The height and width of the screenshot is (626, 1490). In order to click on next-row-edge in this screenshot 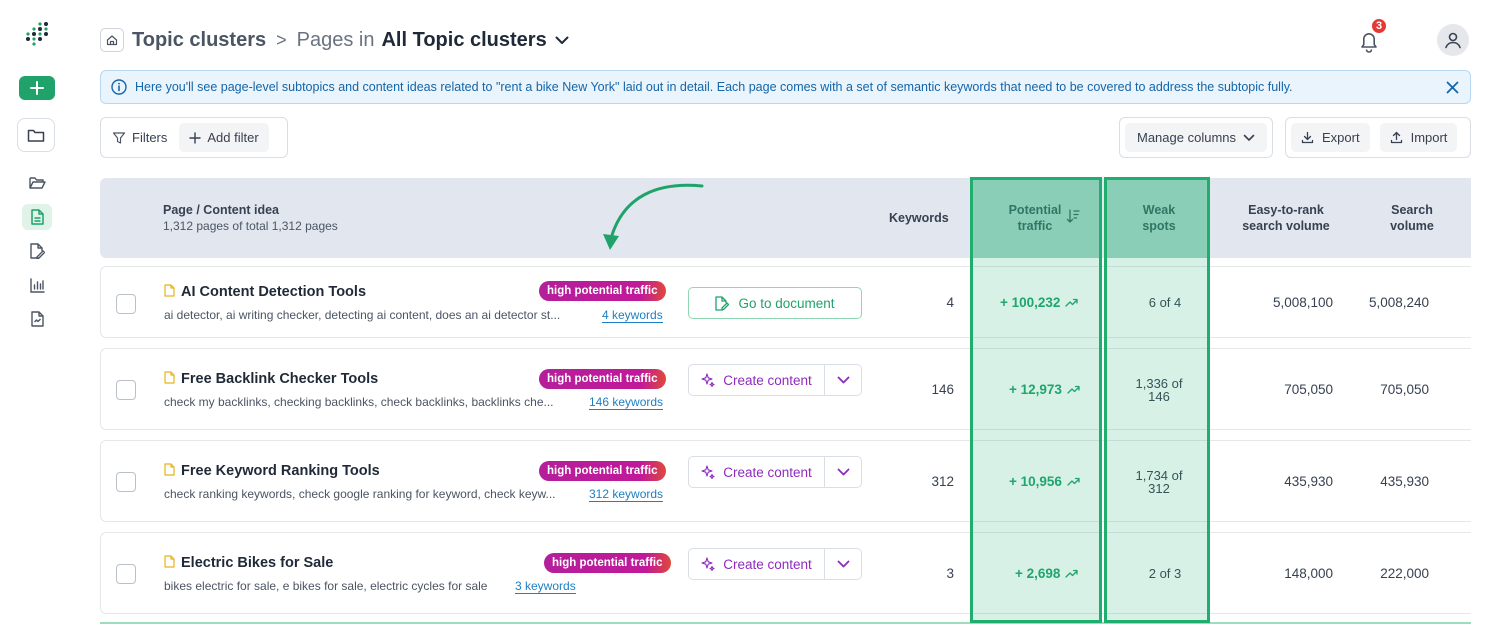, I will do `click(785, 624)`.